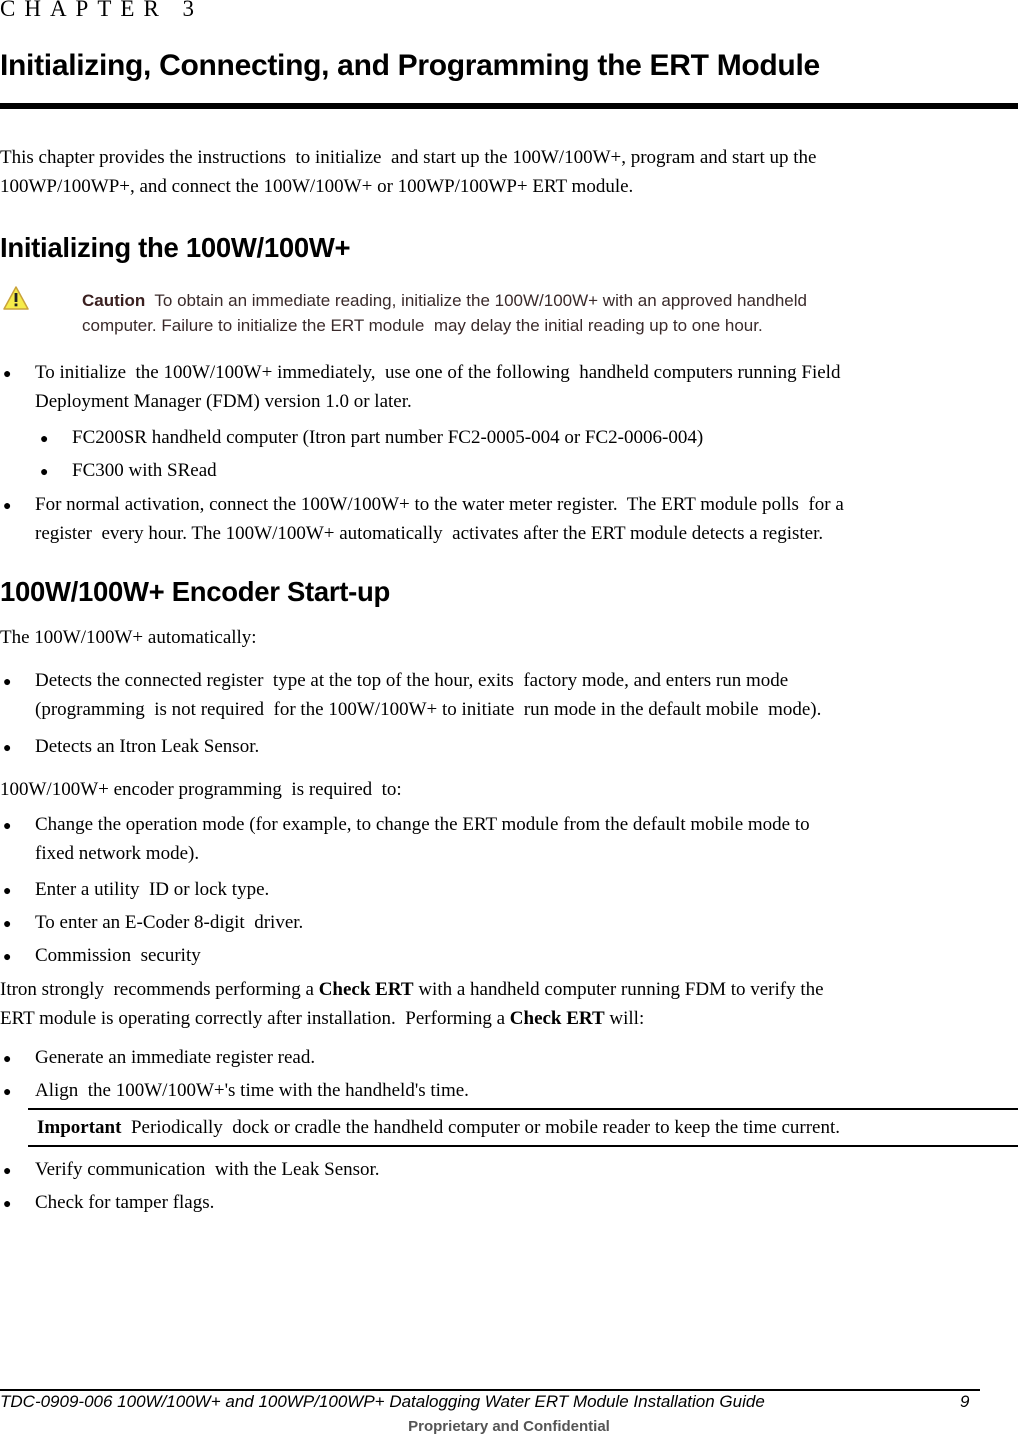 This screenshot has height=1441, width=1018. I want to click on sub-list-item: FC300 with SRead, so click(144, 470).